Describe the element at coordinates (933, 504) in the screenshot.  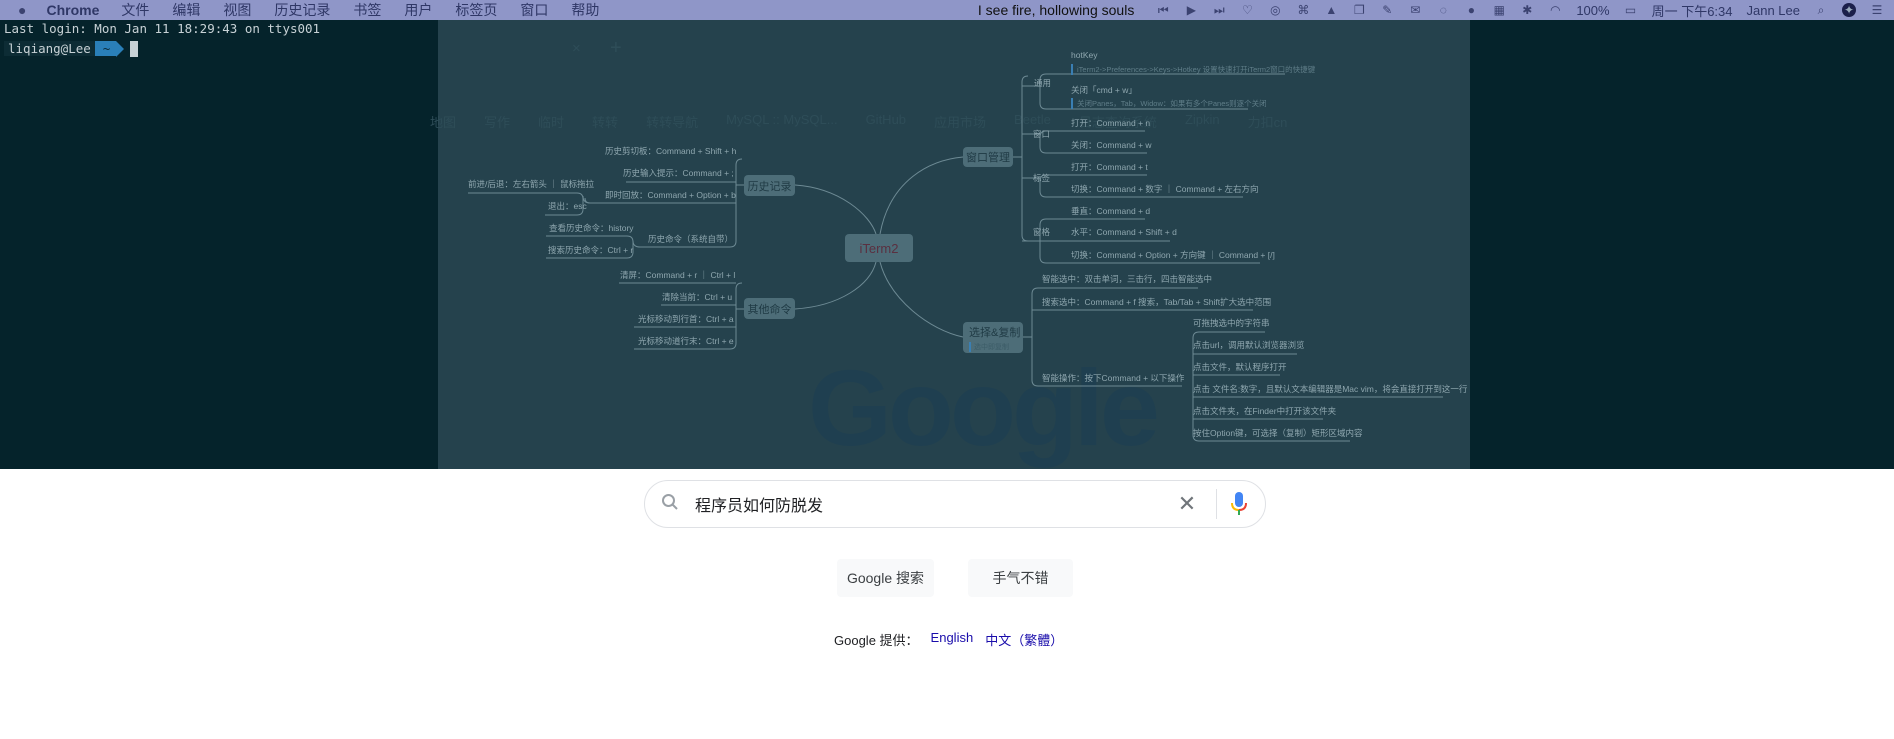
I see `search-input` at that location.